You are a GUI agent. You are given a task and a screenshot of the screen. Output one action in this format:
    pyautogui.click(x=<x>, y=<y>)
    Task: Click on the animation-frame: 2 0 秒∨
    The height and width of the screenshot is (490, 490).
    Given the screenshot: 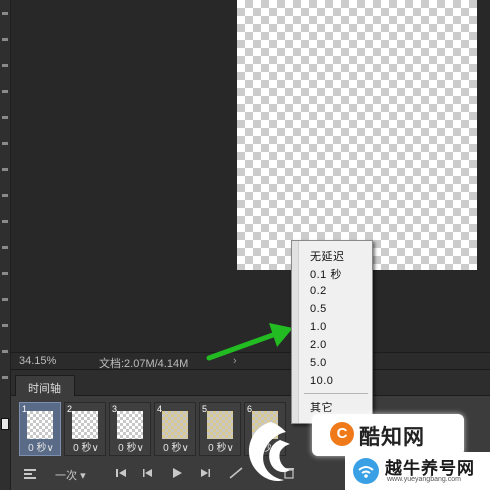 What is the action you would take?
    pyautogui.click(x=85, y=429)
    